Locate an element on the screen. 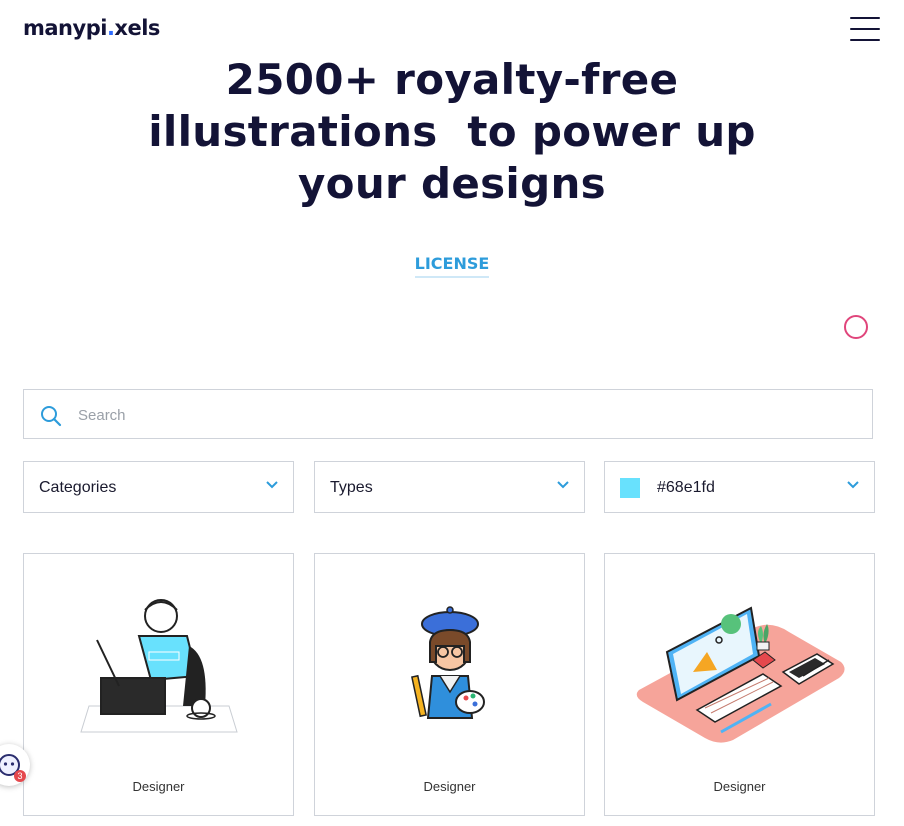  chat-badge: 3 is located at coordinates (20, 776).